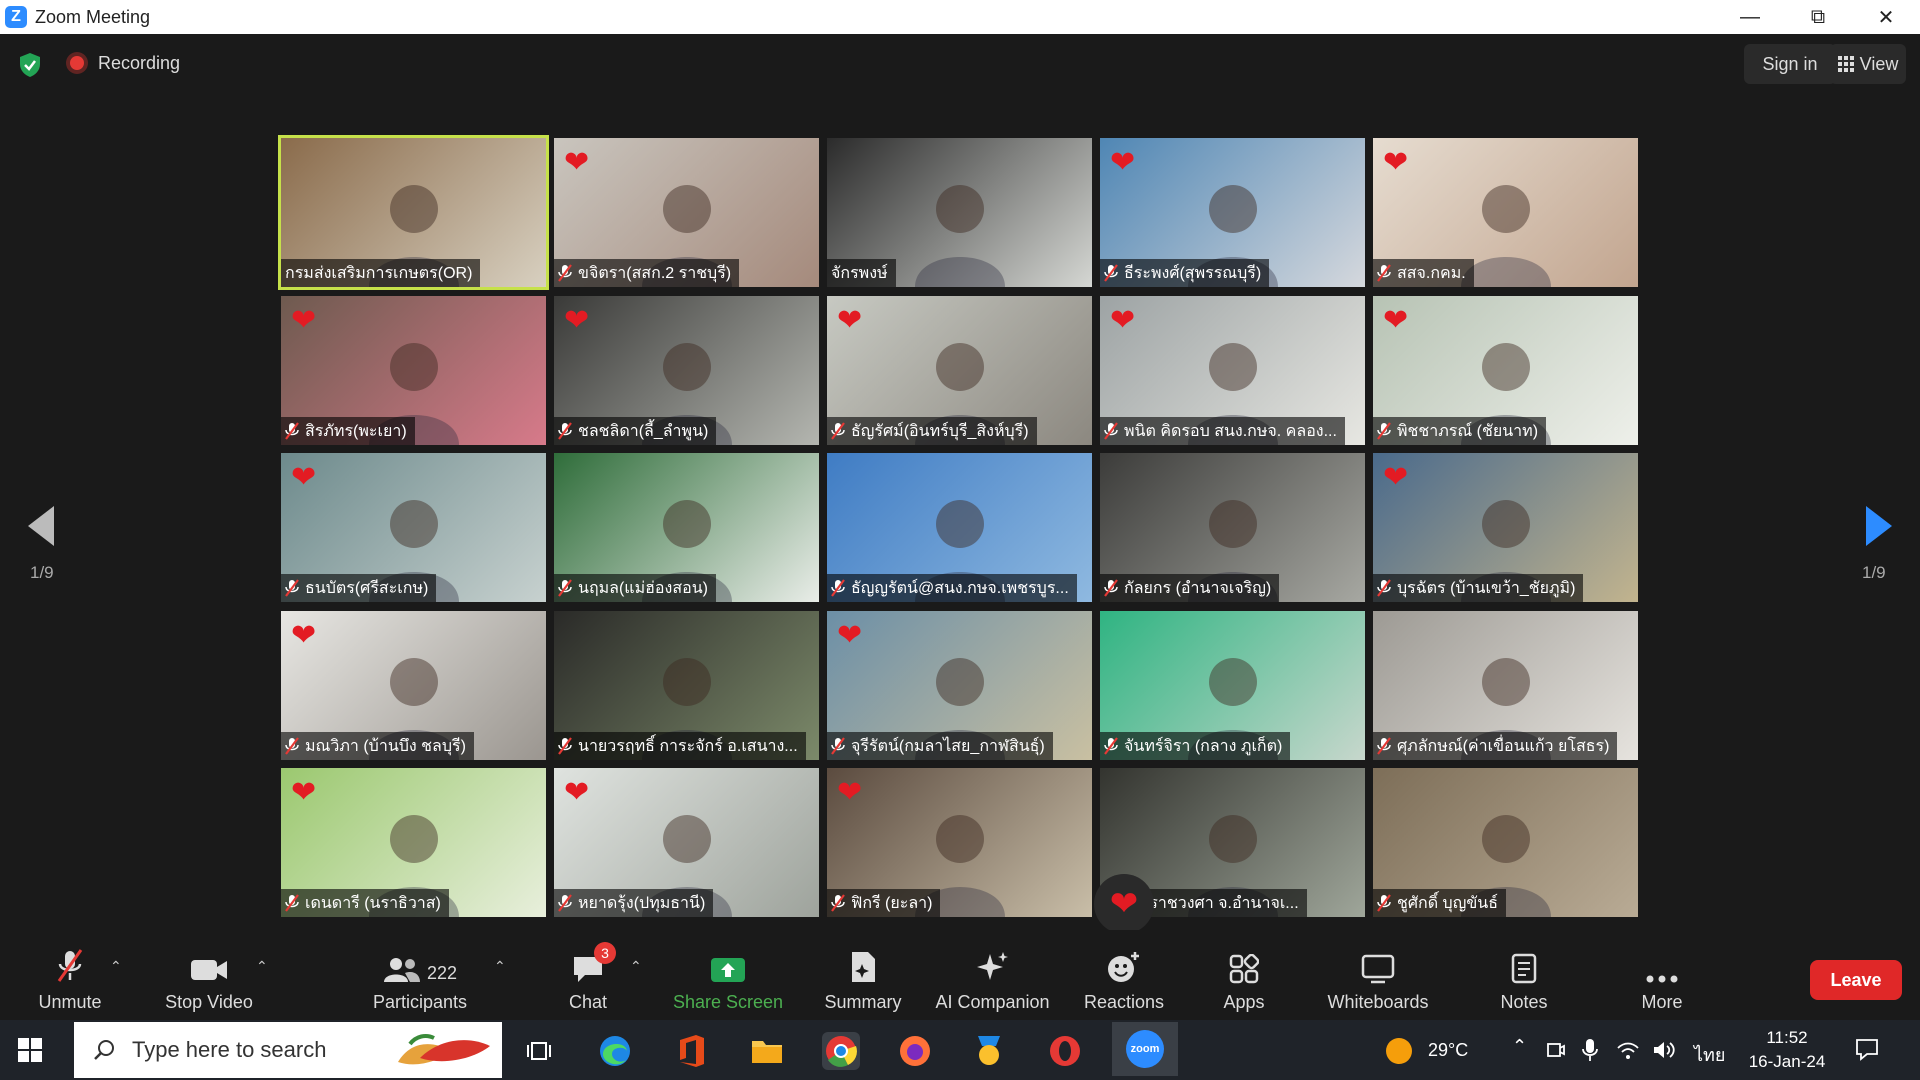 The width and height of the screenshot is (1920, 1080). I want to click on meet-now-icon, so click(1556, 1052).